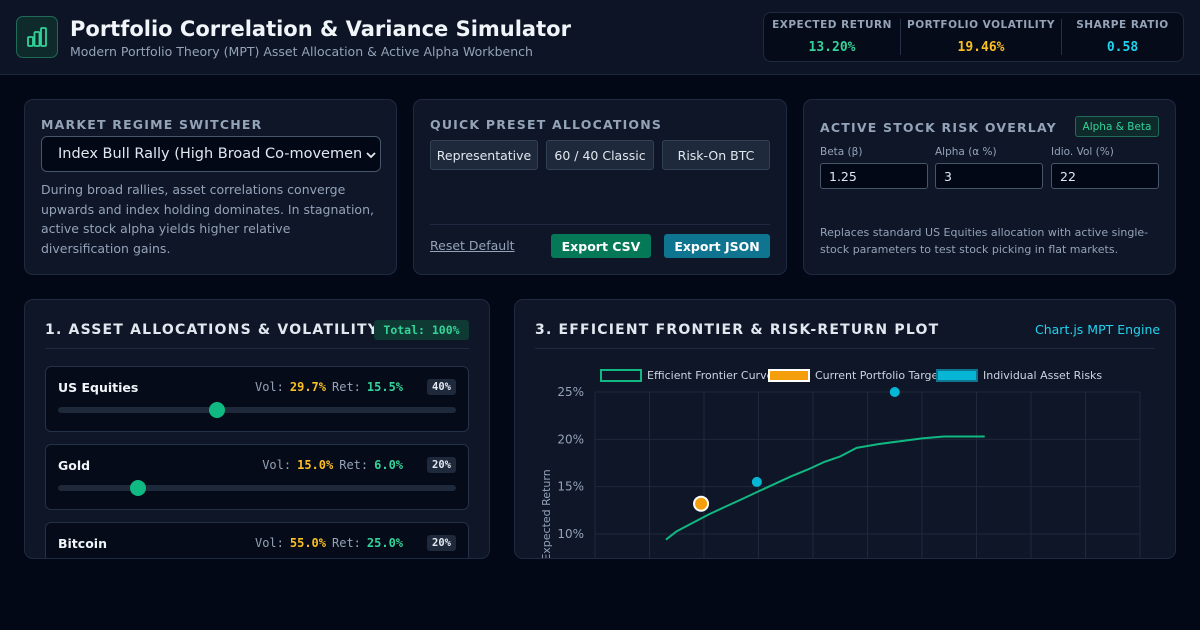 This screenshot has height=630, width=1200. I want to click on allocations-title: 1. ASSET ALLOCATIONS & VOLATILITY, so click(212, 330).